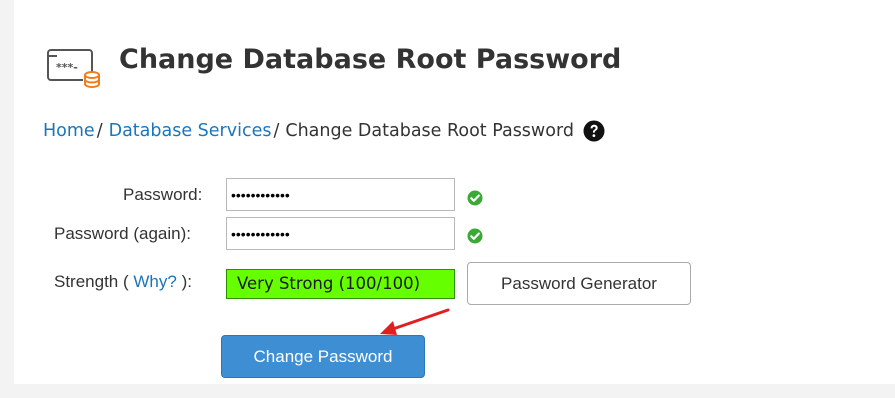 The height and width of the screenshot is (398, 895). I want to click on why-link: Why?, so click(154, 281).